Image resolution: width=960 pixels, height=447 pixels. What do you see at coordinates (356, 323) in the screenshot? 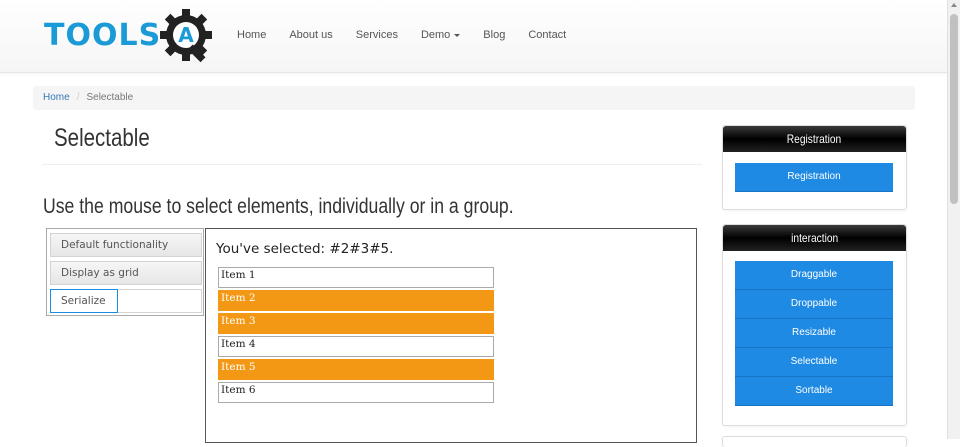
I see `selectable-item-3: Item 3` at bounding box center [356, 323].